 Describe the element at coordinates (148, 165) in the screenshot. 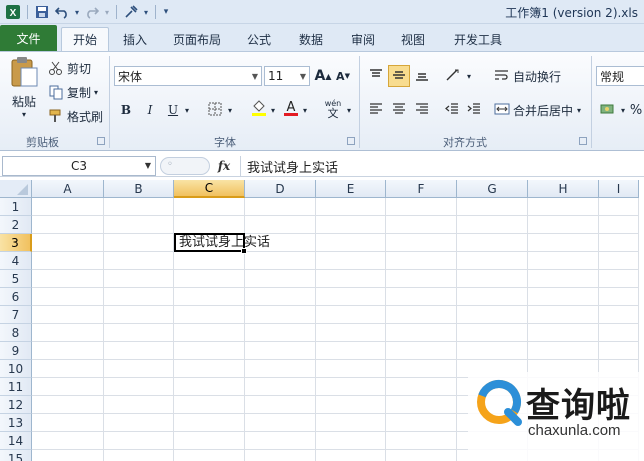

I see `name-box-dropdown-icon: ▼` at that location.